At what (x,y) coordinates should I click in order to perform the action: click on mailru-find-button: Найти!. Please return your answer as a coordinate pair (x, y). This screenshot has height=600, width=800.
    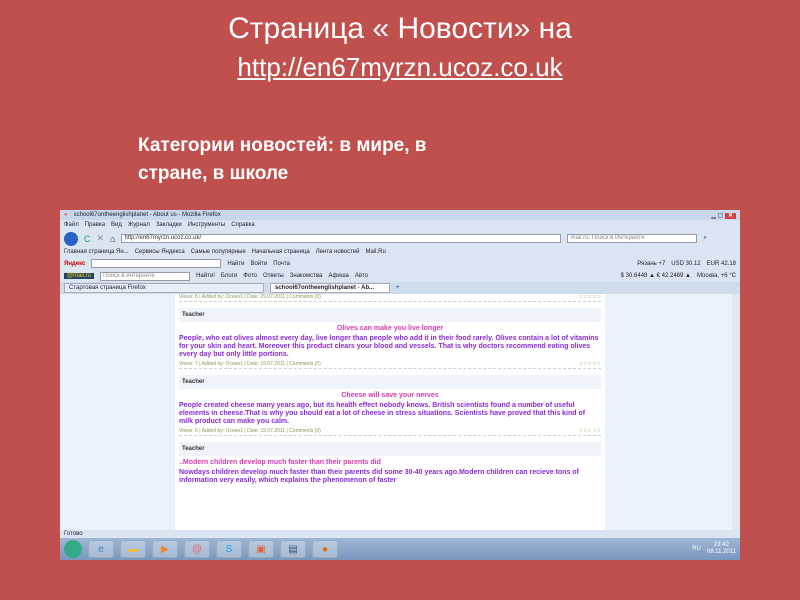
    Looking at the image, I should click on (205, 276).